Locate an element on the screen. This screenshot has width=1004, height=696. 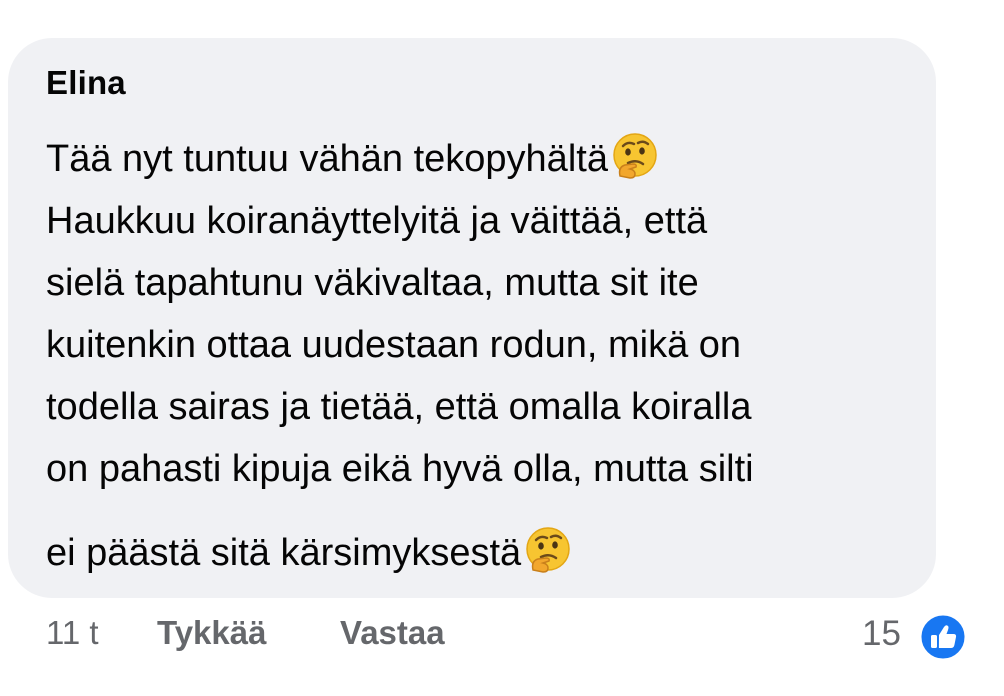
reply-button: Vastaa is located at coordinates (392, 633).